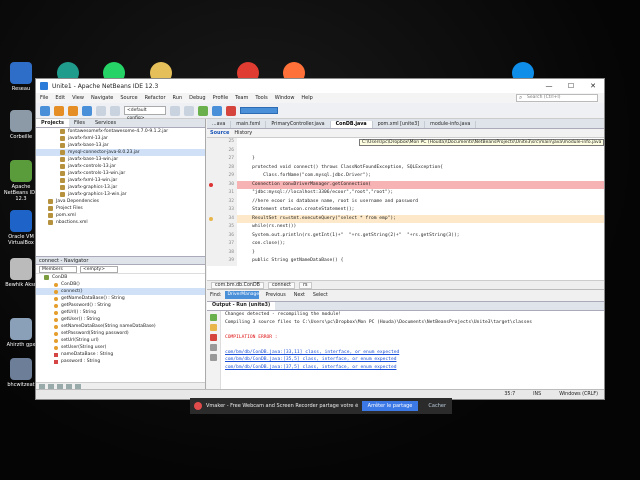  What do you see at coordinates (53, 123) in the screenshot?
I see `tab-projects: Projects` at bounding box center [53, 123].